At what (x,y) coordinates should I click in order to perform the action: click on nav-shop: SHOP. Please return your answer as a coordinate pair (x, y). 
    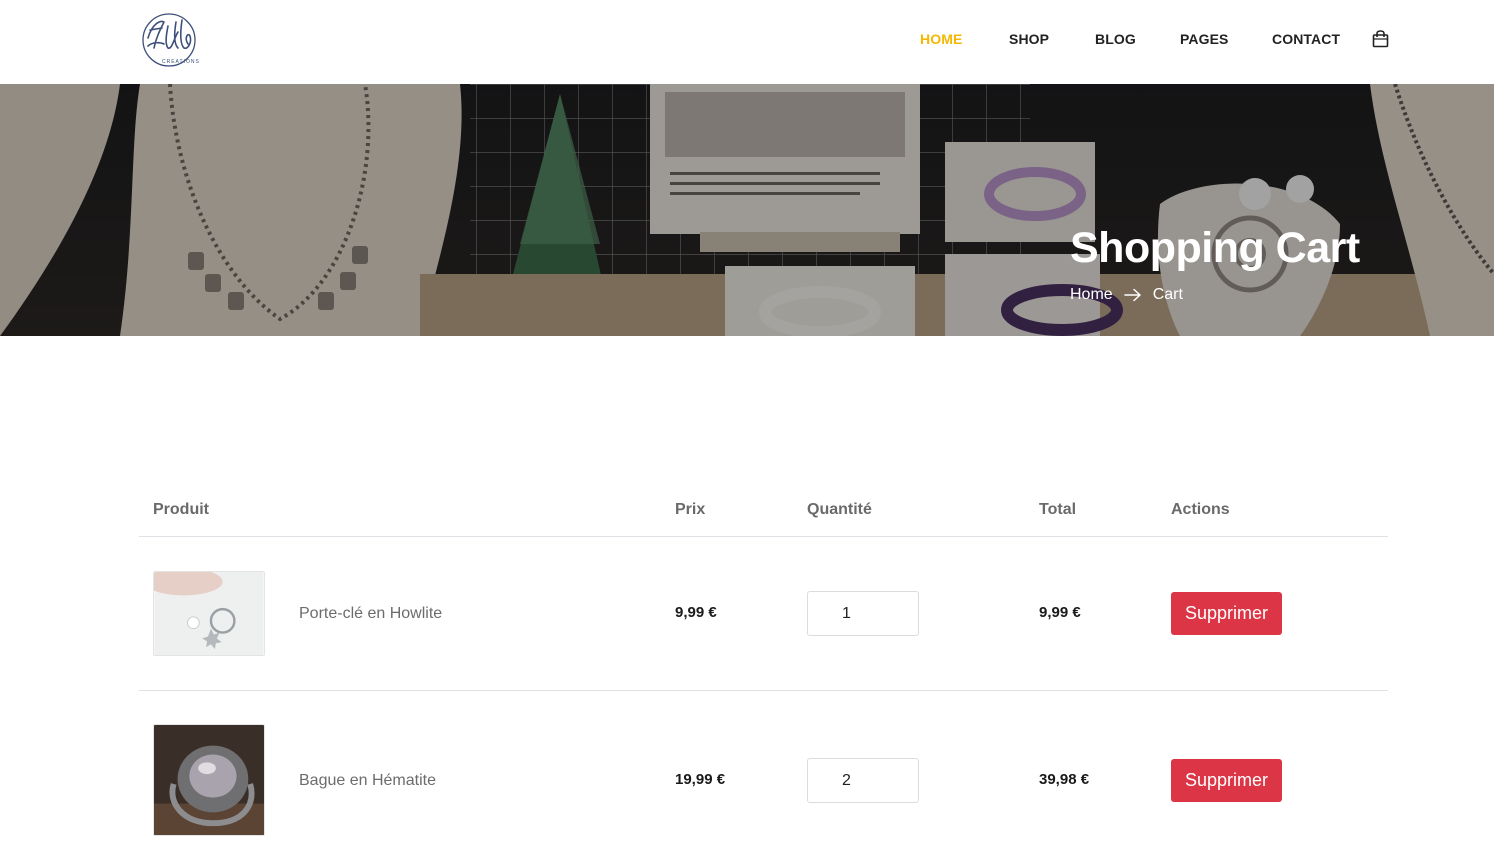
    Looking at the image, I should click on (1029, 39).